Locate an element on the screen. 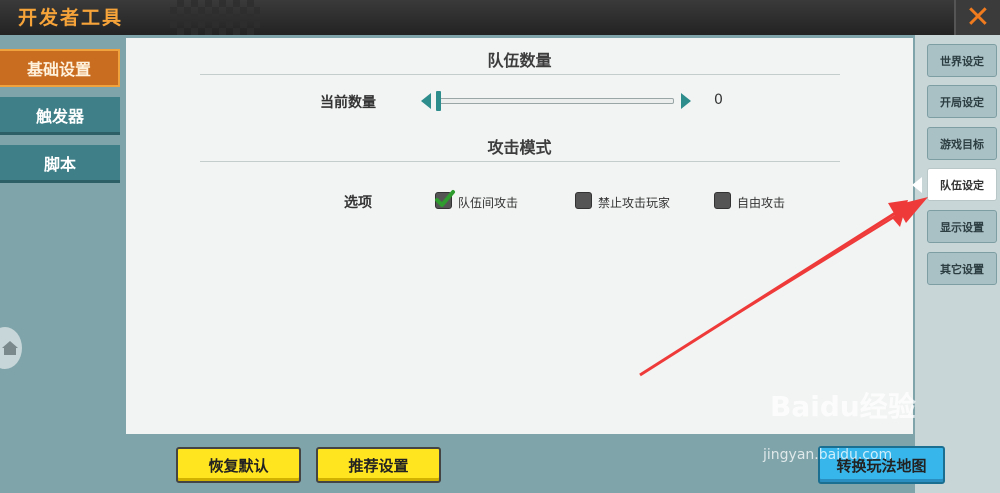 The height and width of the screenshot is (493, 1000). left-tab-basic-settings: 基础设置 is located at coordinates (60, 68).